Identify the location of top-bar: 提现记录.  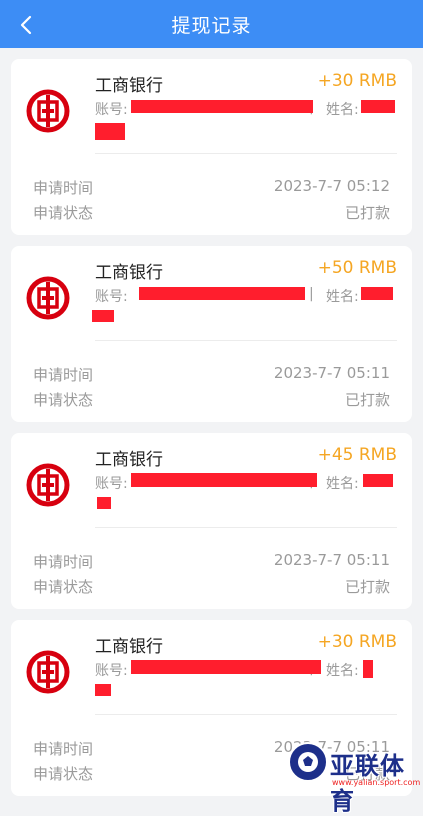
(211, 24).